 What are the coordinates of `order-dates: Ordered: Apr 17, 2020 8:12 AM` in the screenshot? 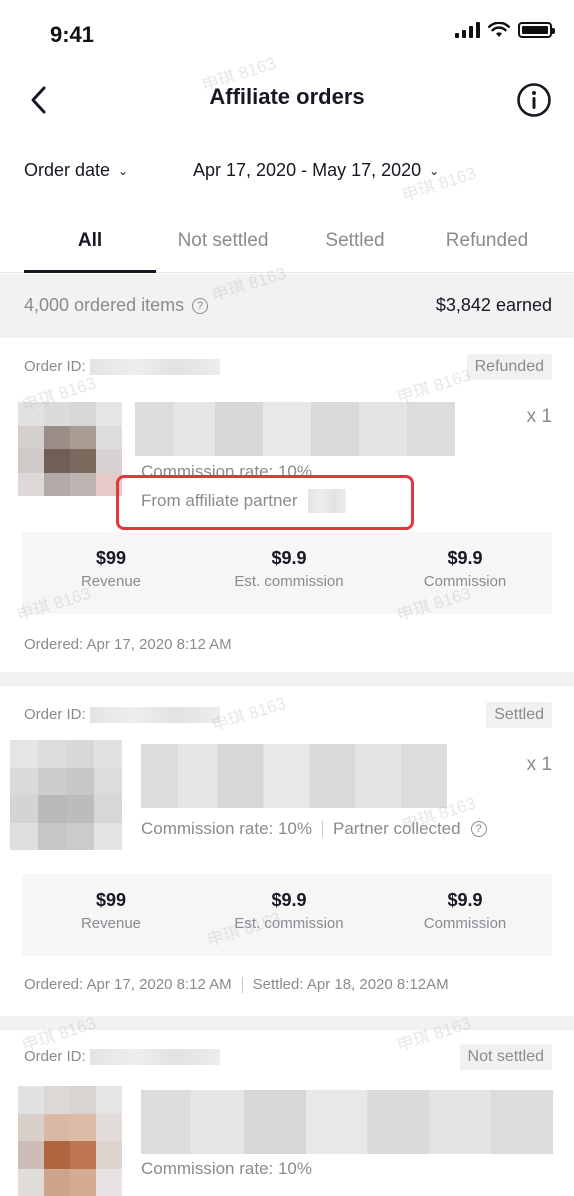 It's located at (128, 644).